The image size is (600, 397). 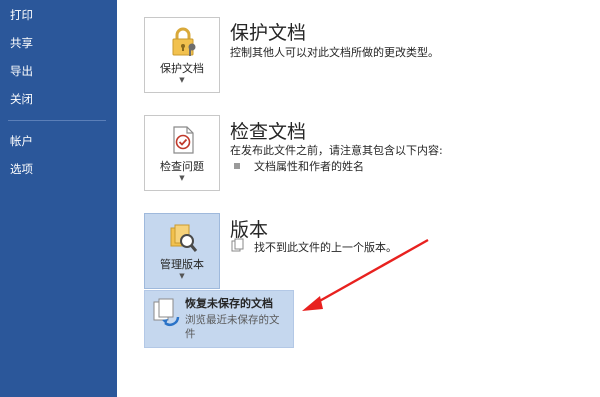 I want to click on protect-document-button-label: 保护文档, so click(x=182, y=68).